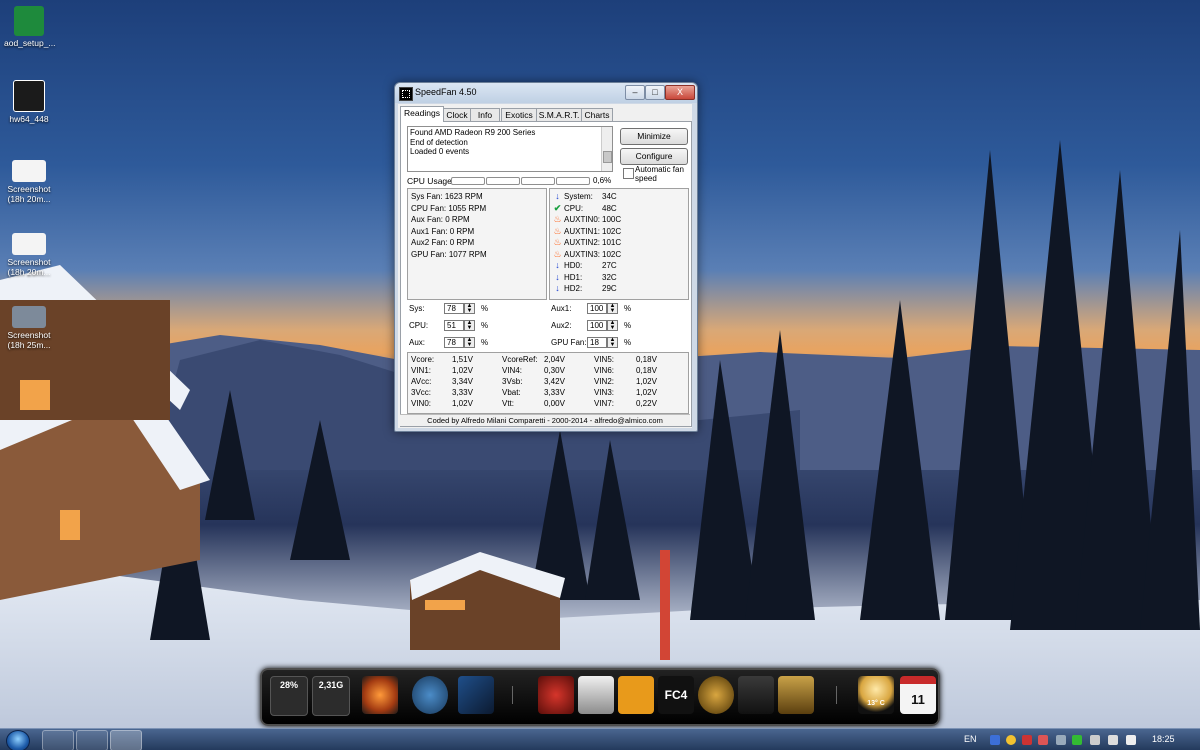 The width and height of the screenshot is (1200, 750). I want to click on log-scrollbar-thumb, so click(607, 157).